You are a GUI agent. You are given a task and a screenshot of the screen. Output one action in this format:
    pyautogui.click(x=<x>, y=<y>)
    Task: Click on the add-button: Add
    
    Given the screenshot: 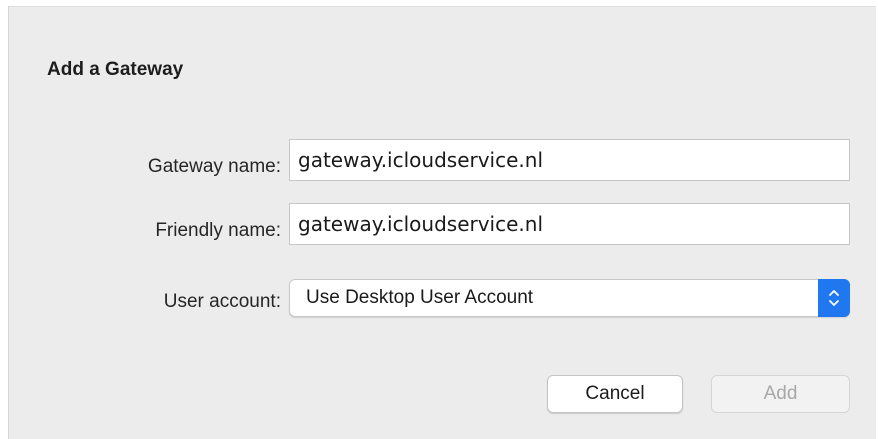 What is the action you would take?
    pyautogui.click(x=780, y=394)
    